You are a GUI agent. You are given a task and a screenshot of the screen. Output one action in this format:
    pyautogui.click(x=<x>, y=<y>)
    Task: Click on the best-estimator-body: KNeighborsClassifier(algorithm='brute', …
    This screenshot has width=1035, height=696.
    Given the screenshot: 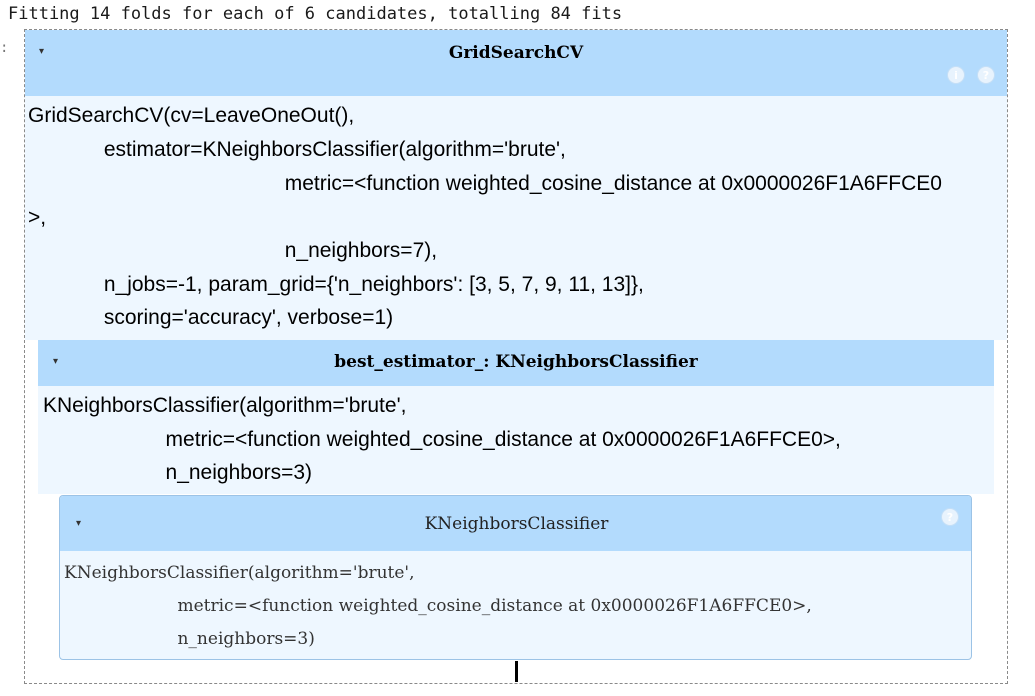 What is the action you would take?
    pyautogui.click(x=516, y=440)
    